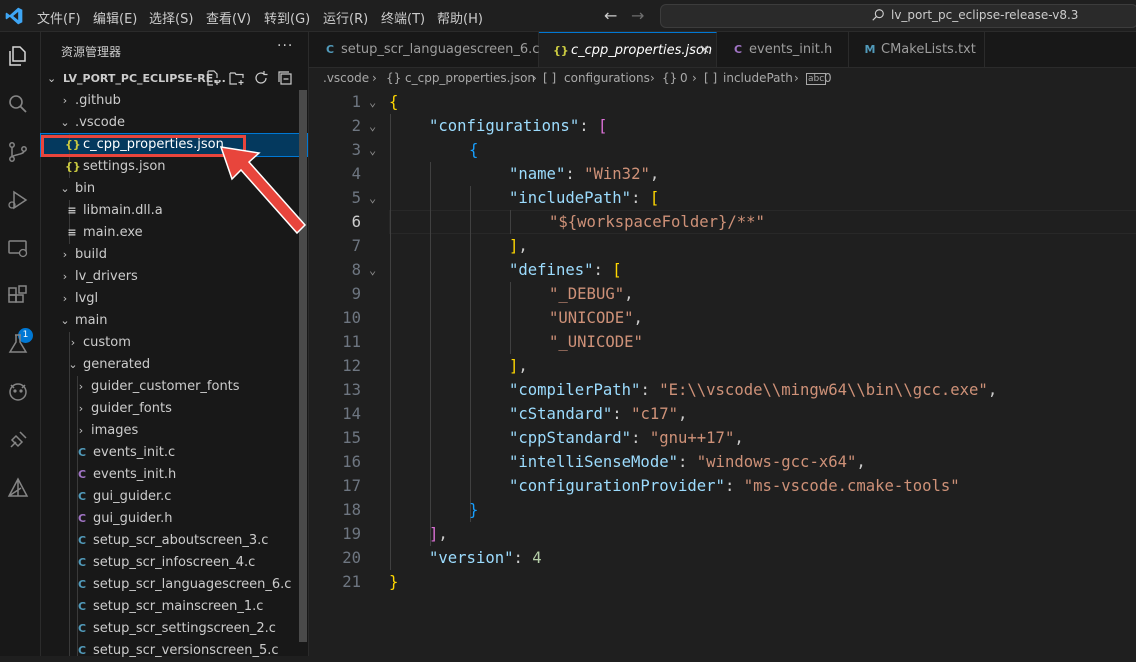  What do you see at coordinates (98, 277) in the screenshot?
I see `tree-folder-lv-drivers: › lv_drivers` at bounding box center [98, 277].